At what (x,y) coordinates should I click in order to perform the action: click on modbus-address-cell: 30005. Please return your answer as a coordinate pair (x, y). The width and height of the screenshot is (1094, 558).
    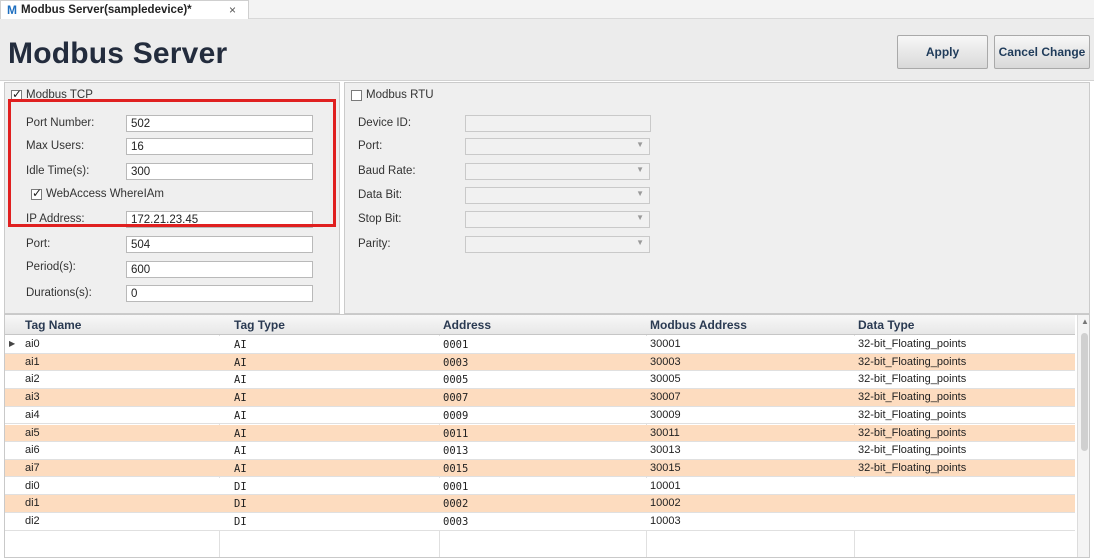
    Looking at the image, I should click on (665, 379).